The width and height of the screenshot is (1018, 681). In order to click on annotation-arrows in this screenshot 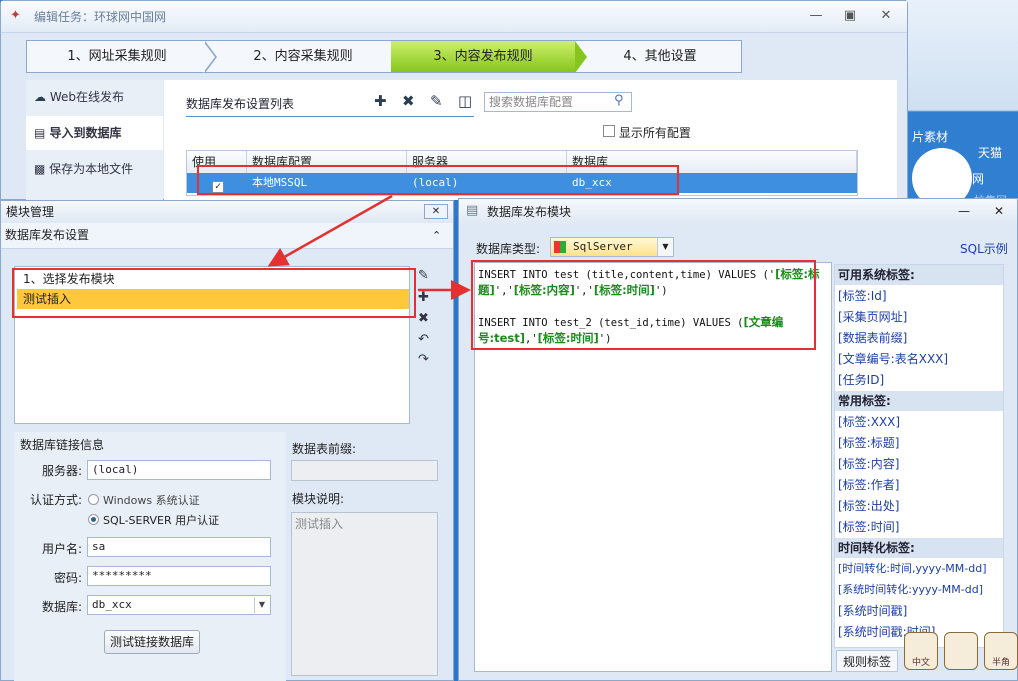, I will do `click(369, 247)`.